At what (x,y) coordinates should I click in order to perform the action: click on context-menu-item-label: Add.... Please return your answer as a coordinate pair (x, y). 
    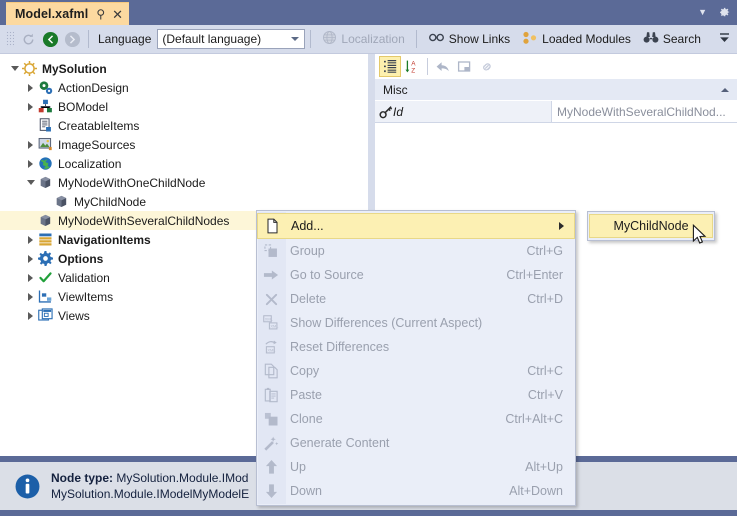
    Looking at the image, I should click on (307, 226).